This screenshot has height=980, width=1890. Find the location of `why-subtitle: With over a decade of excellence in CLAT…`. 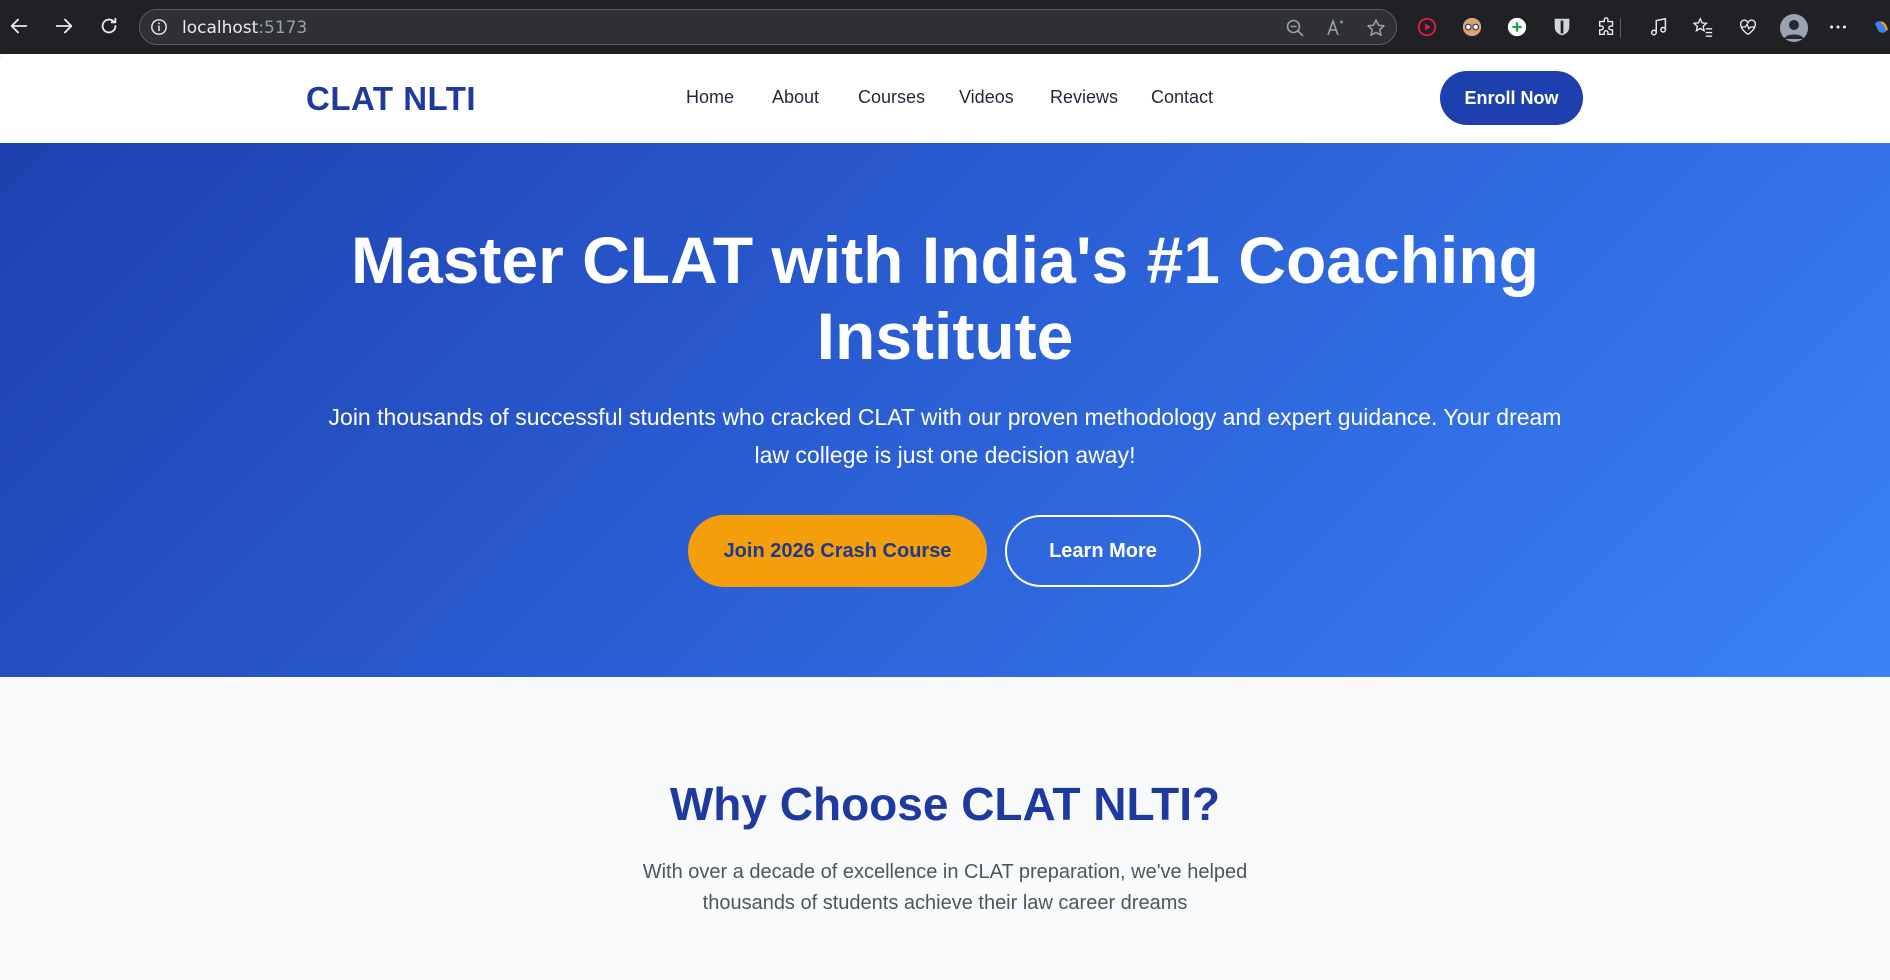

why-subtitle: With over a decade of excellence in CLAT… is located at coordinates (945, 888).